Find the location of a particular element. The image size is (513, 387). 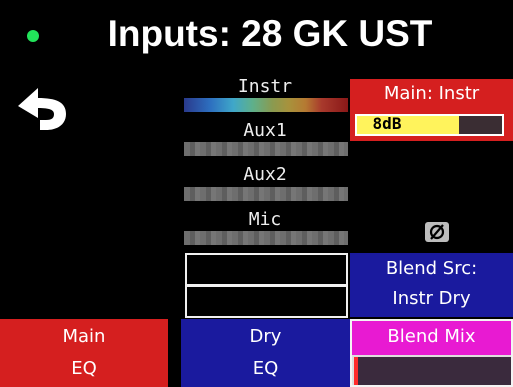

page-title: Inputs: 28 GK UST is located at coordinates (270, 33).